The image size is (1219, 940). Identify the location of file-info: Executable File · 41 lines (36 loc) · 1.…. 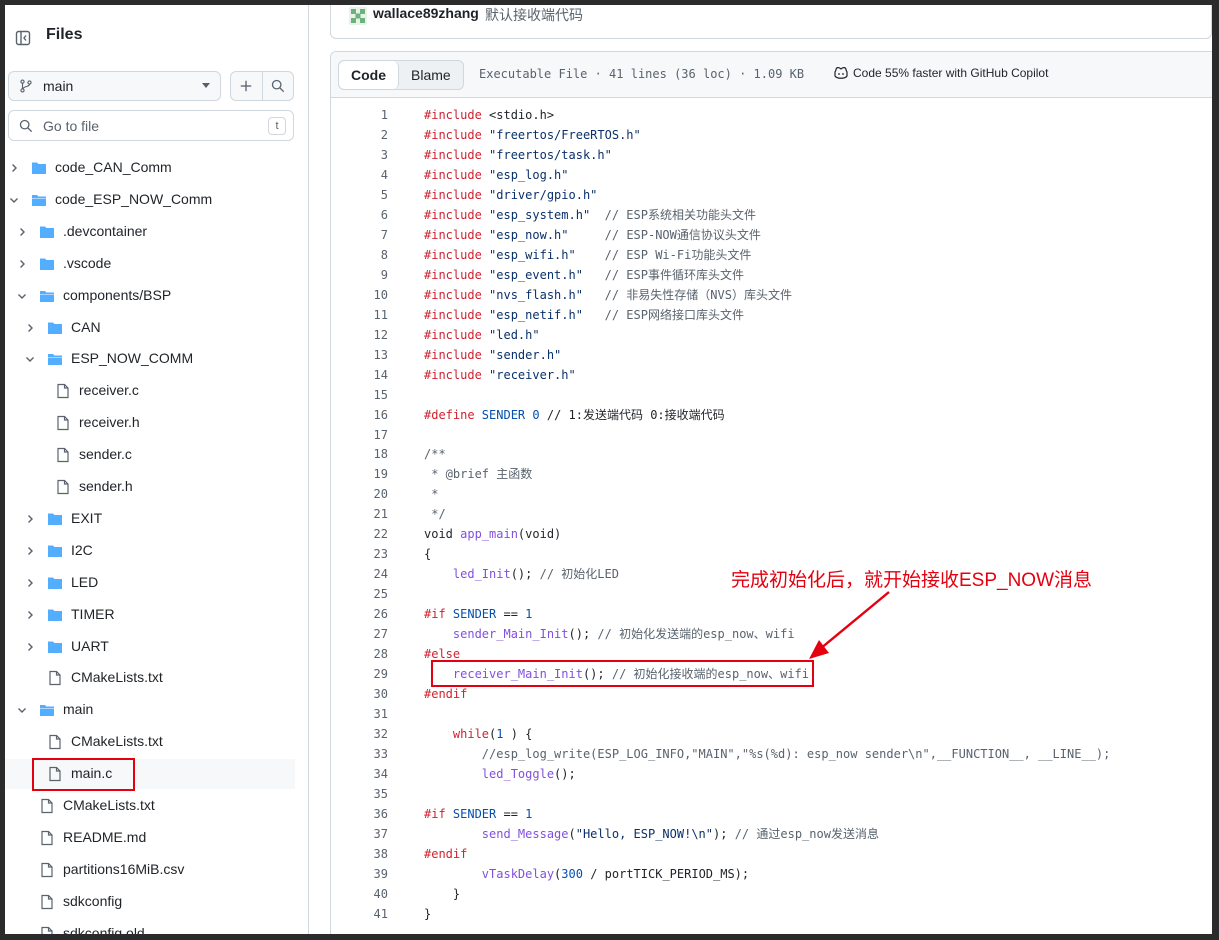
(642, 74).